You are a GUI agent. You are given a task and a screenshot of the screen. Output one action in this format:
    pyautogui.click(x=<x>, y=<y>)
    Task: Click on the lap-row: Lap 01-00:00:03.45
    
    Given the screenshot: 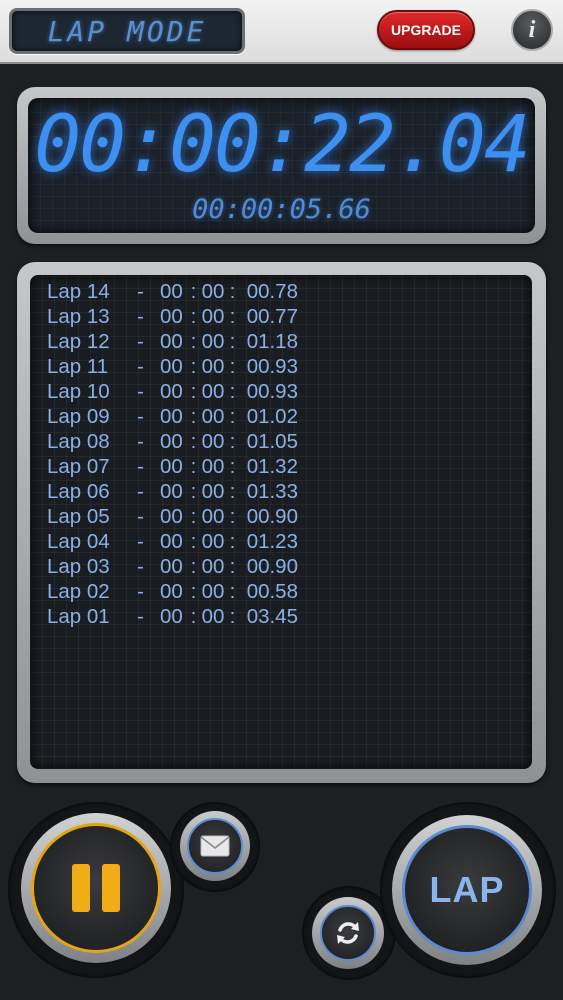 What is the action you would take?
    pyautogui.click(x=172, y=616)
    